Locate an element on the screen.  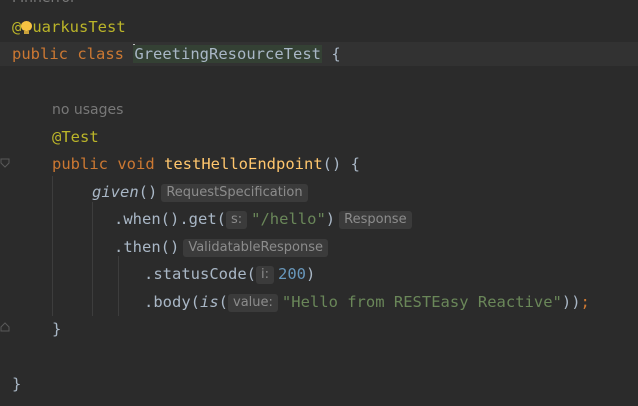
then-call: .then() is located at coordinates (147, 247).